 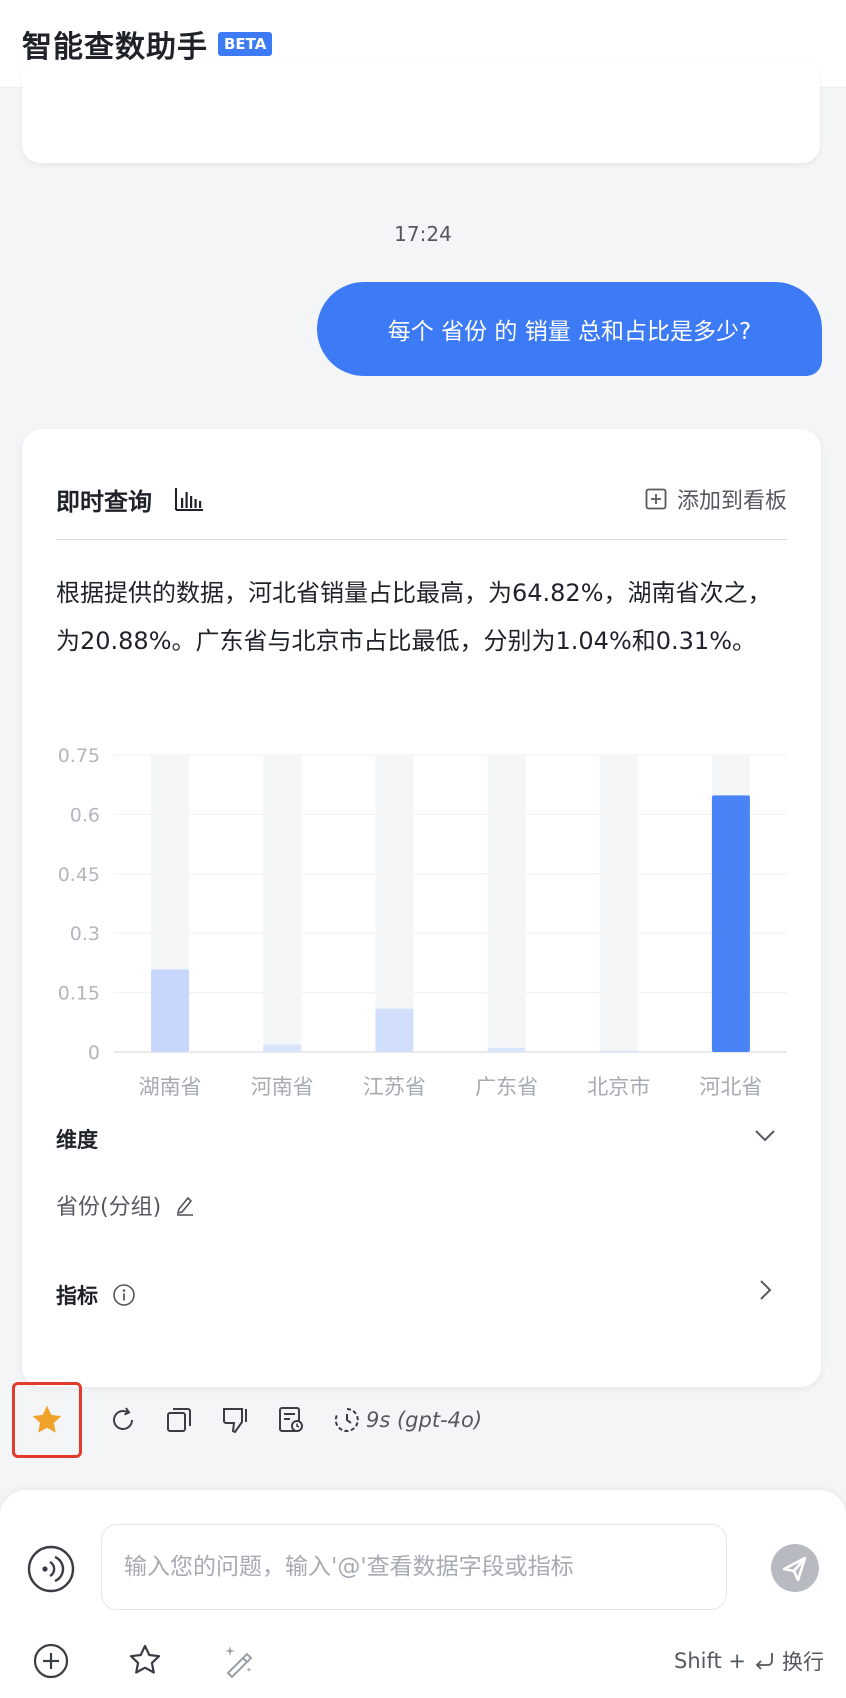 I want to click on magic-wand-icon, so click(x=239, y=1661).